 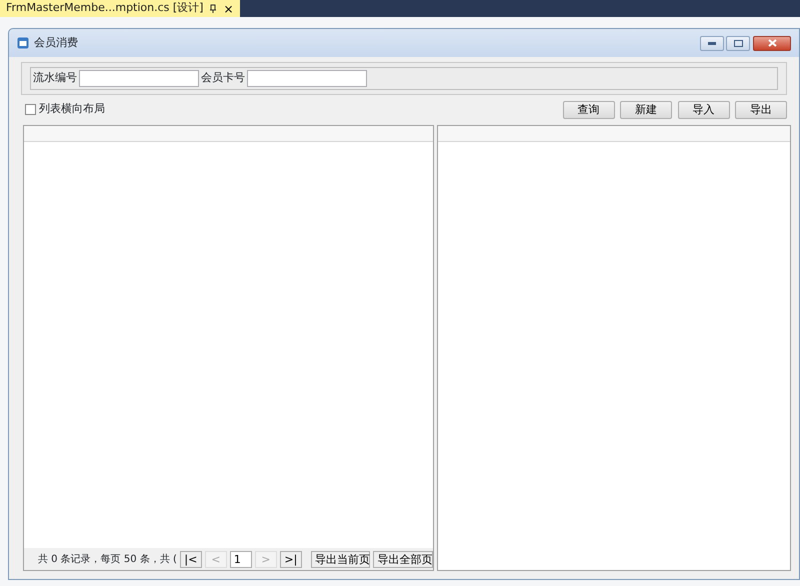 I want to click on minimize-button, so click(x=712, y=43).